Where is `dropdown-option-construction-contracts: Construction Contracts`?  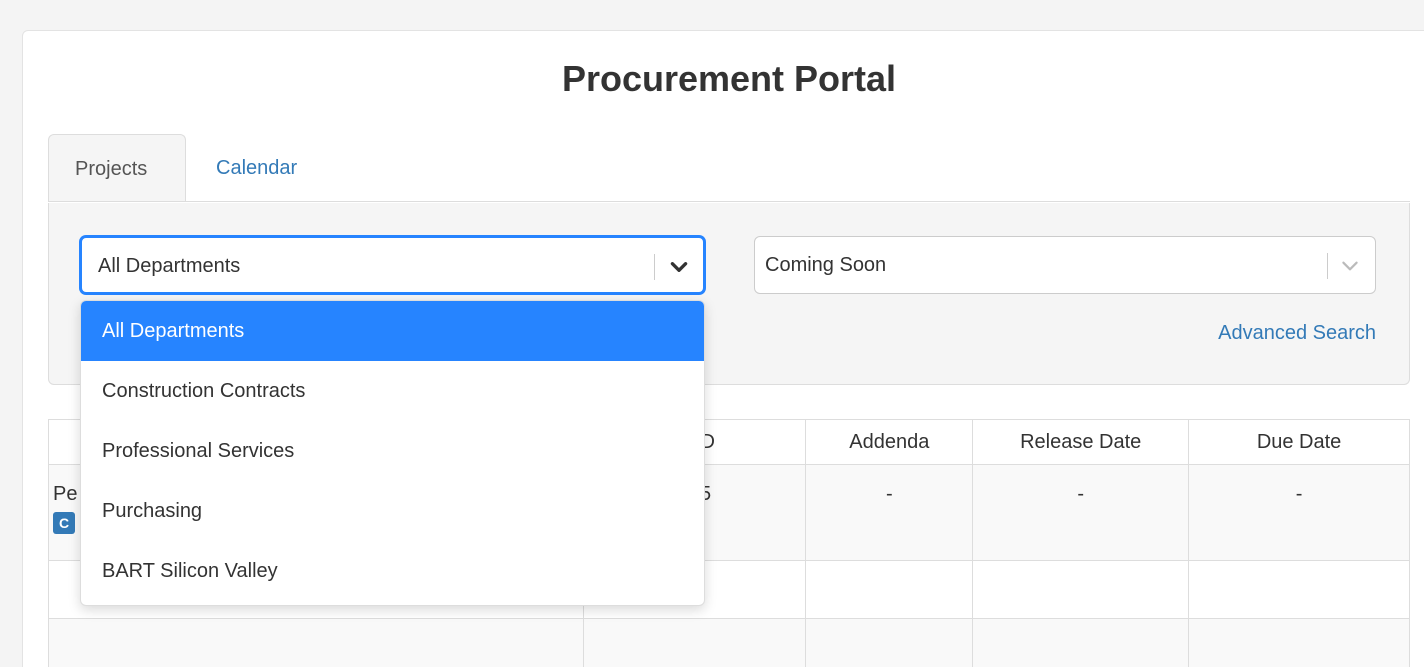 dropdown-option-construction-contracts: Construction Contracts is located at coordinates (392, 391).